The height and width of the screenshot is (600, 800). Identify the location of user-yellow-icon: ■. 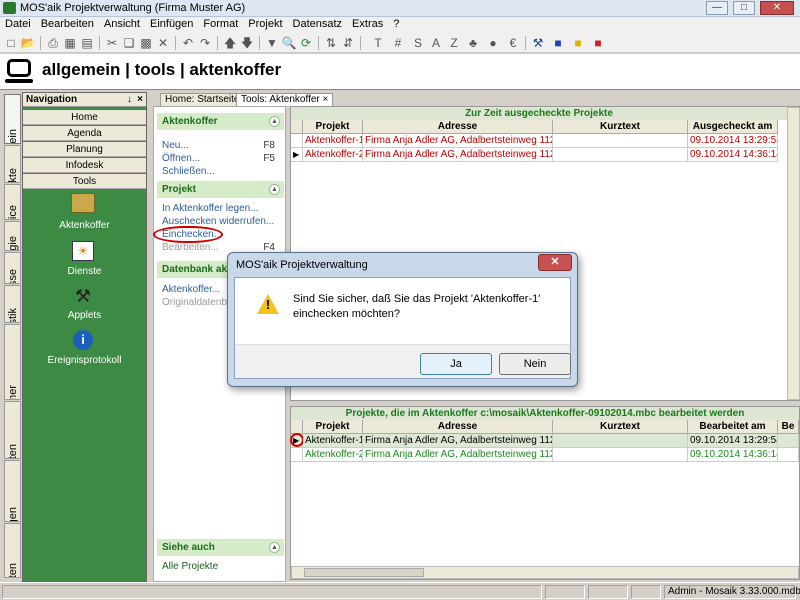
(578, 43).